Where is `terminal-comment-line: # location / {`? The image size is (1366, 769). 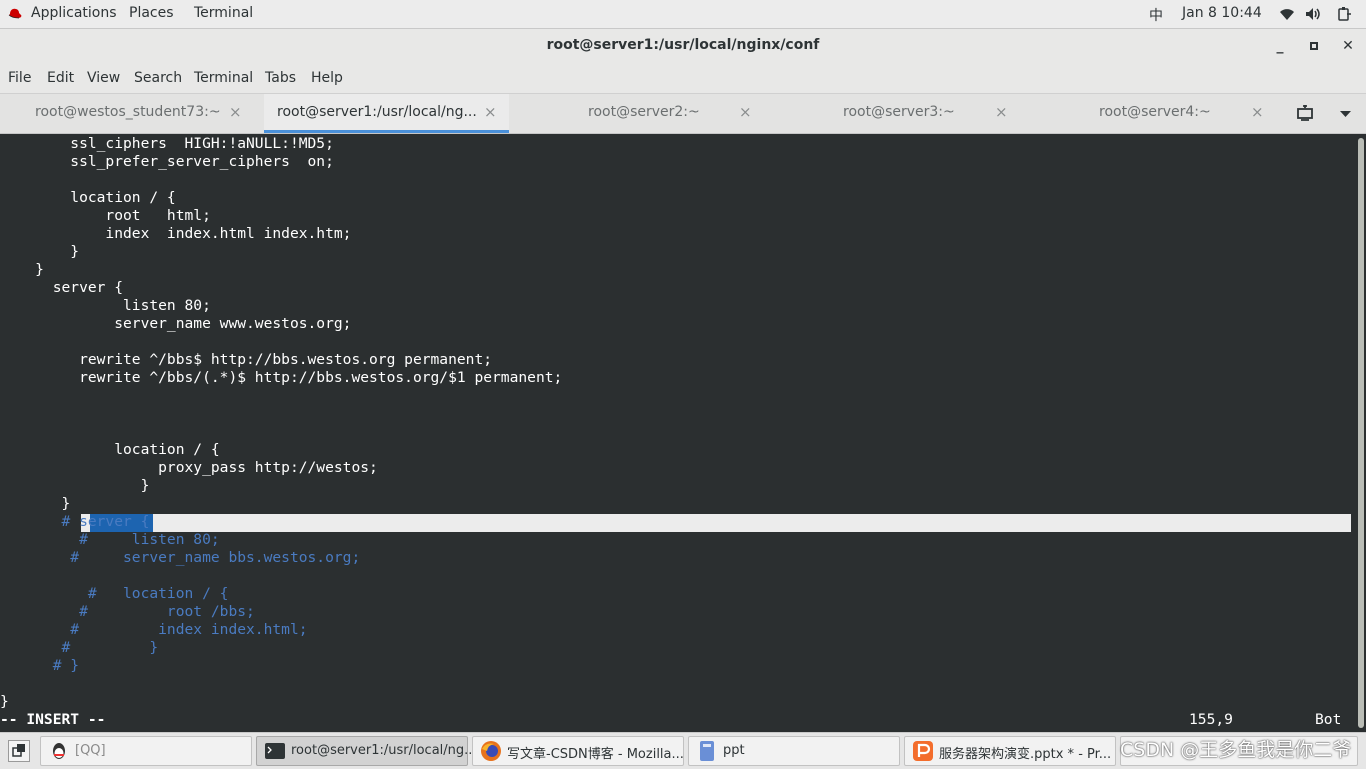 terminal-comment-line: # location / { is located at coordinates (114, 593).